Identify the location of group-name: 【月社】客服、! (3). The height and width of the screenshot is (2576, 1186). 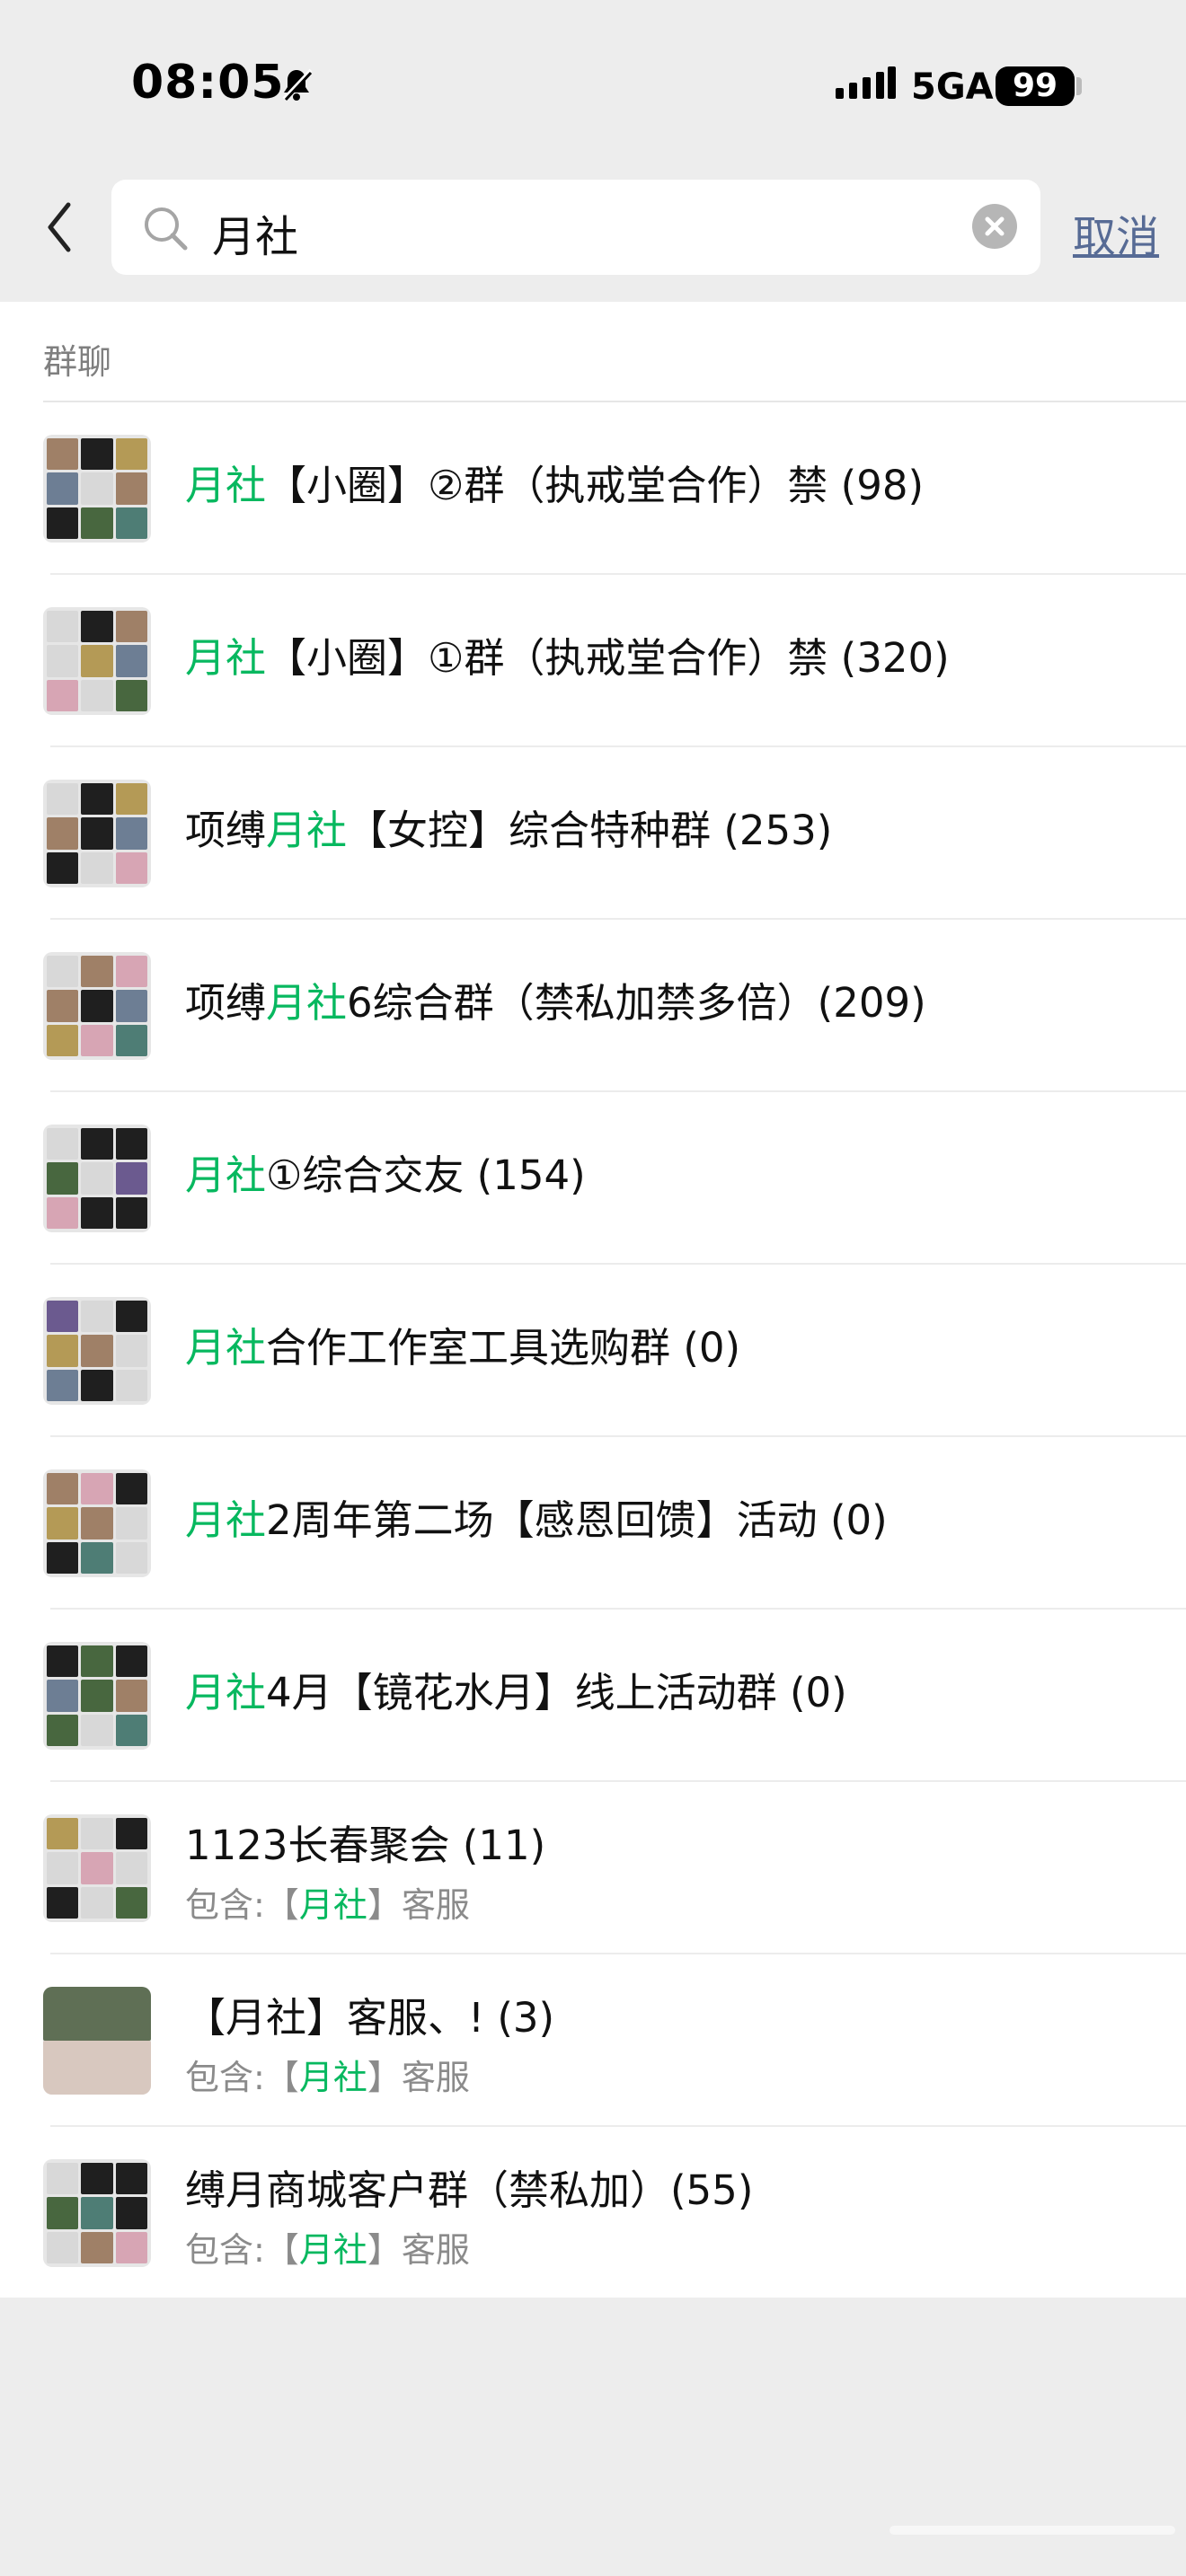
(370, 2018).